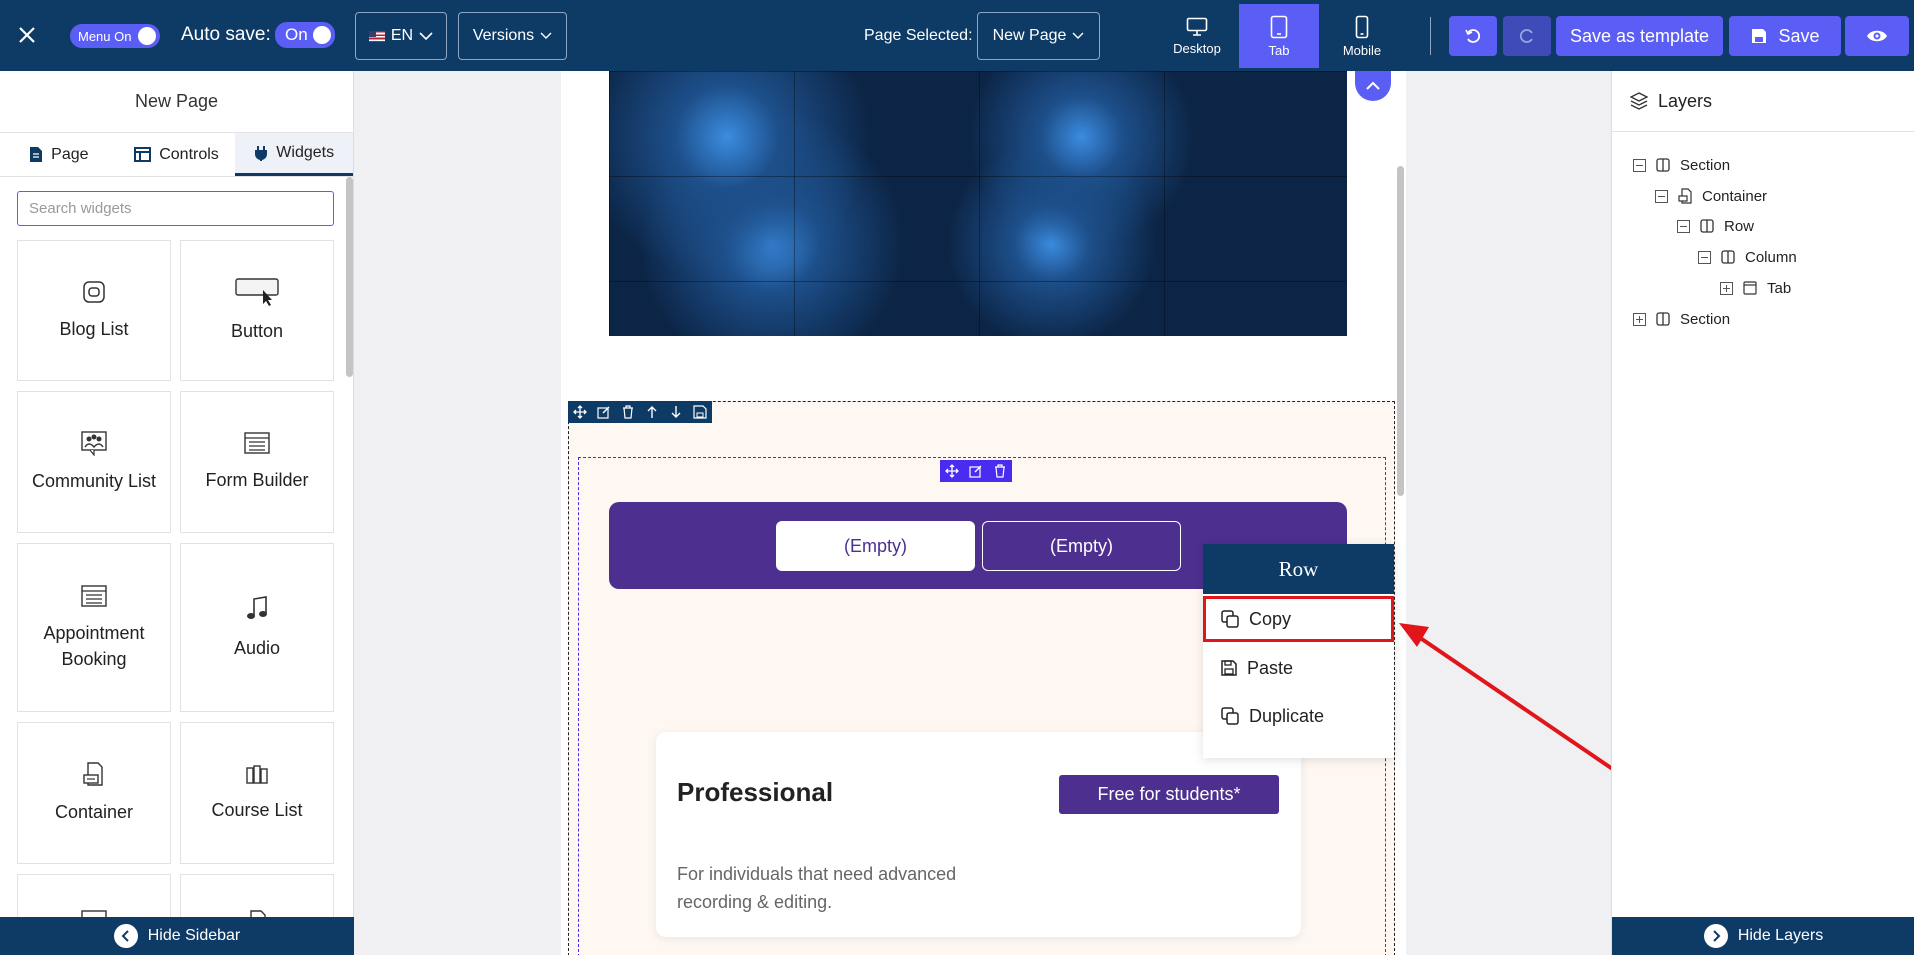 The height and width of the screenshot is (955, 1914). Describe the element at coordinates (257, 310) in the screenshot. I see `widget-button: Button` at that location.